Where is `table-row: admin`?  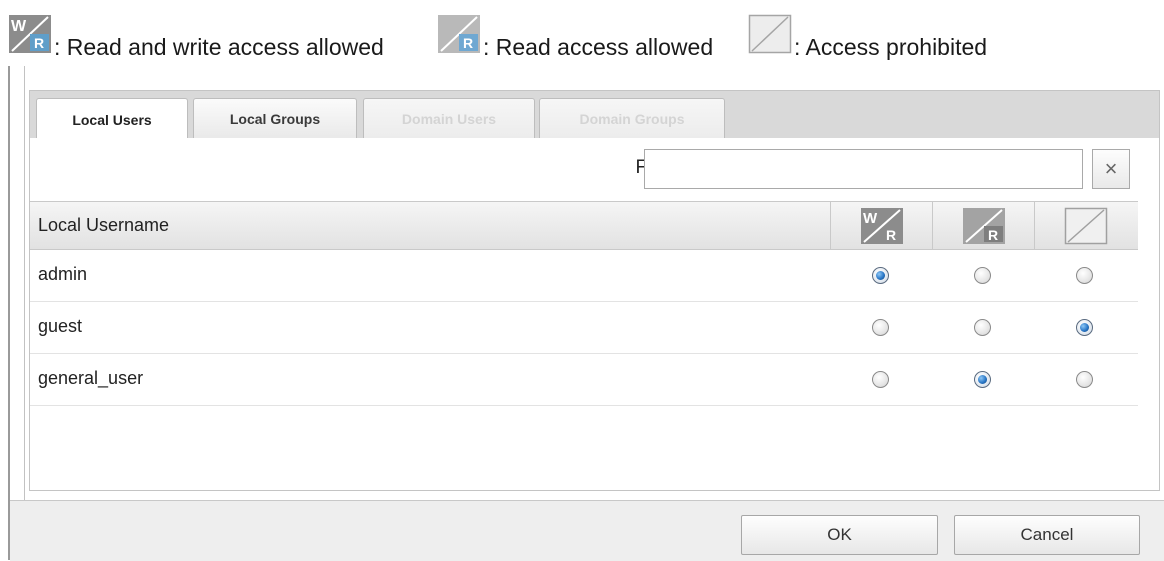 table-row: admin is located at coordinates (584, 276).